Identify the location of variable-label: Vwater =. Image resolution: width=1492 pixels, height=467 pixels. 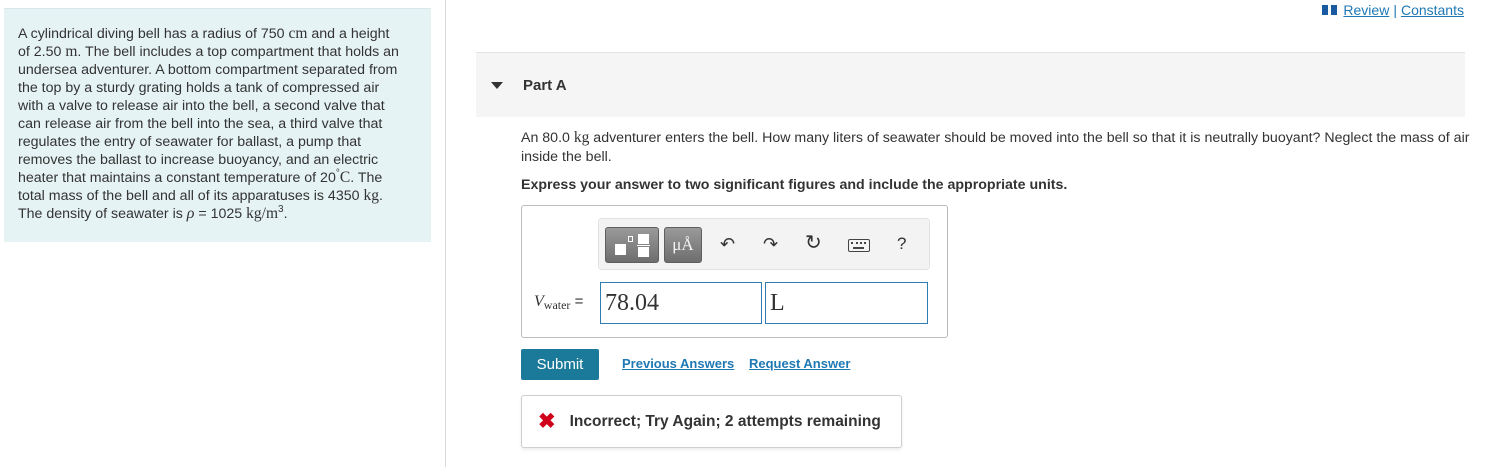
(559, 302).